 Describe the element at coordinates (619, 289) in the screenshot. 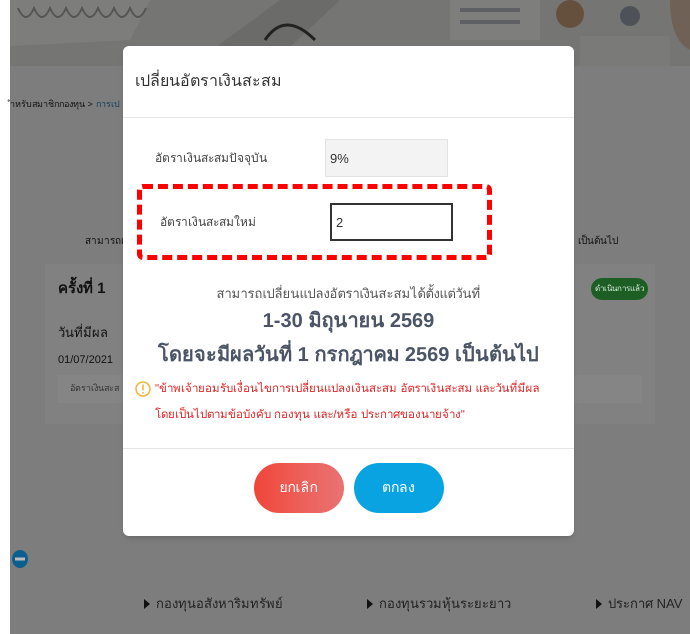

I see `status-badge: ดำเนินการแล้ว` at that location.